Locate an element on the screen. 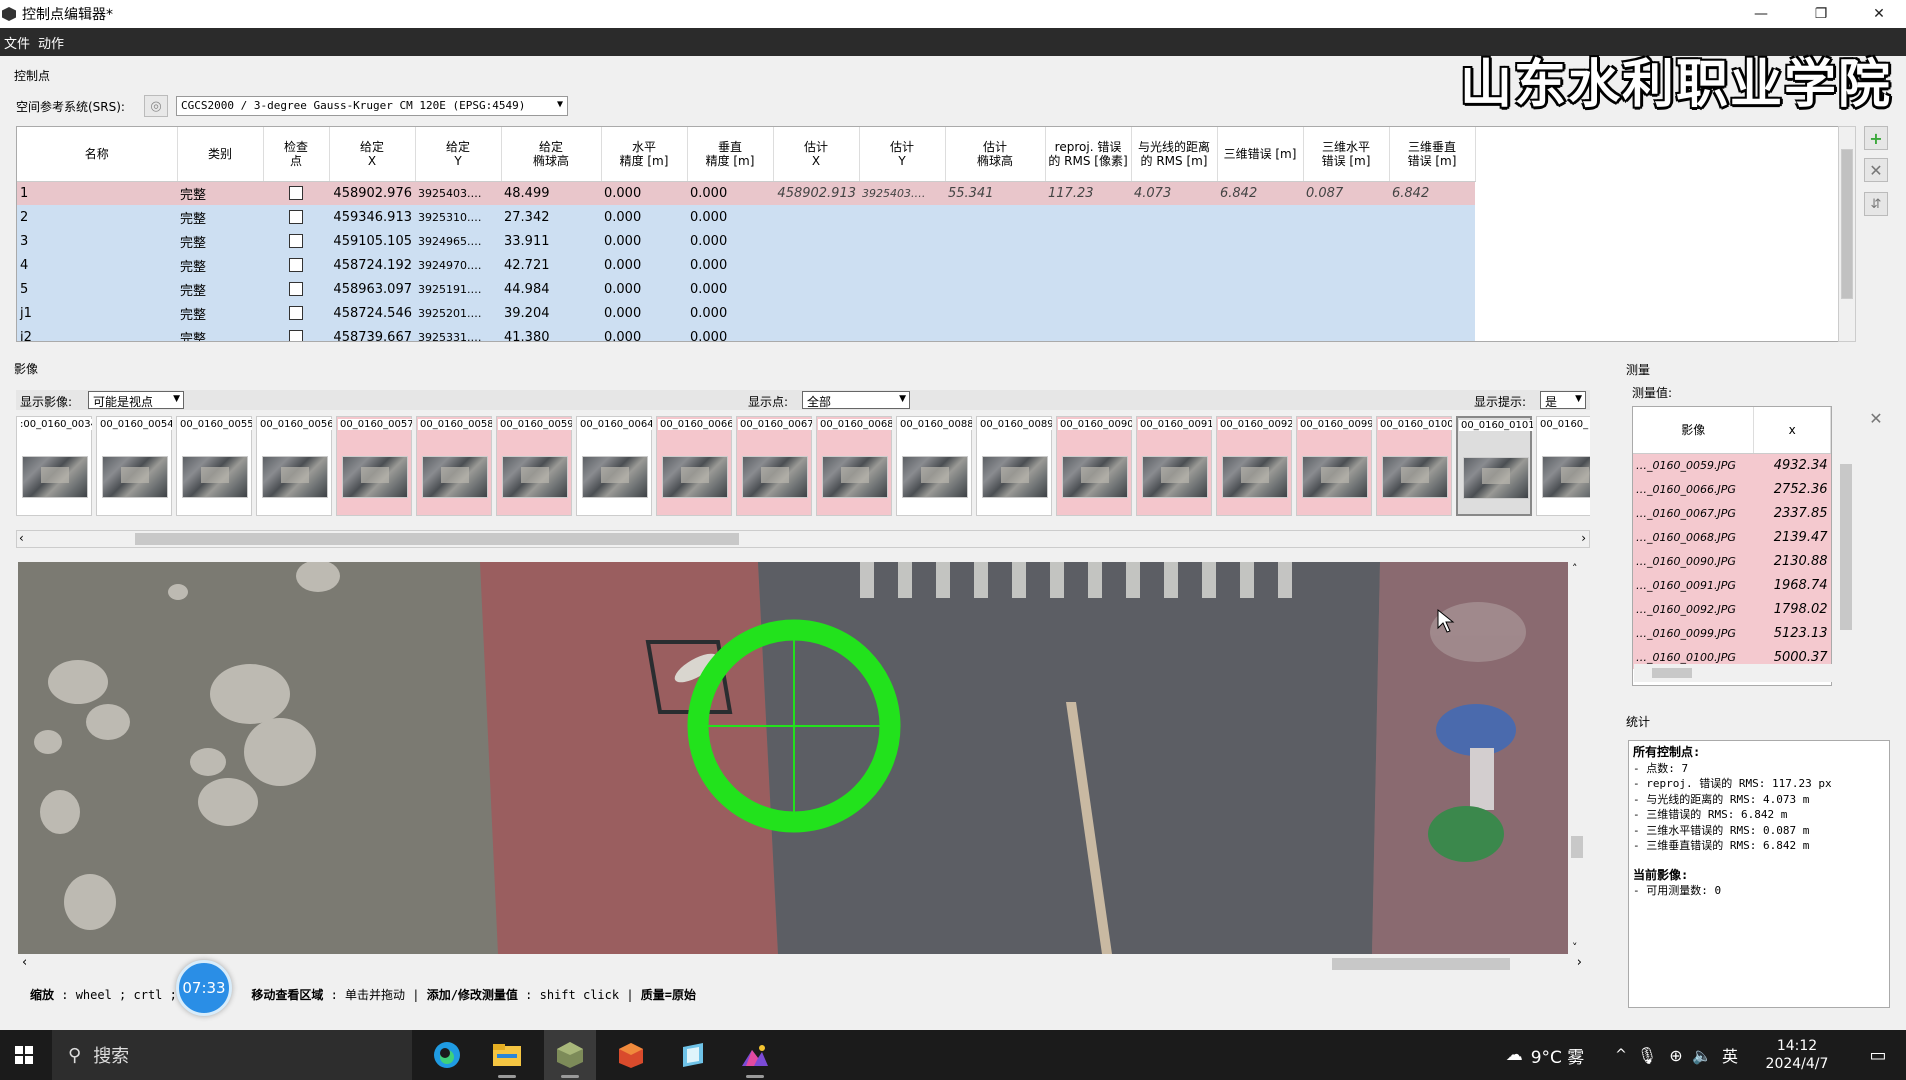 This screenshot has height=1080, width=1906. image-thumbnail: 00_0160_0066 is located at coordinates (694, 466).